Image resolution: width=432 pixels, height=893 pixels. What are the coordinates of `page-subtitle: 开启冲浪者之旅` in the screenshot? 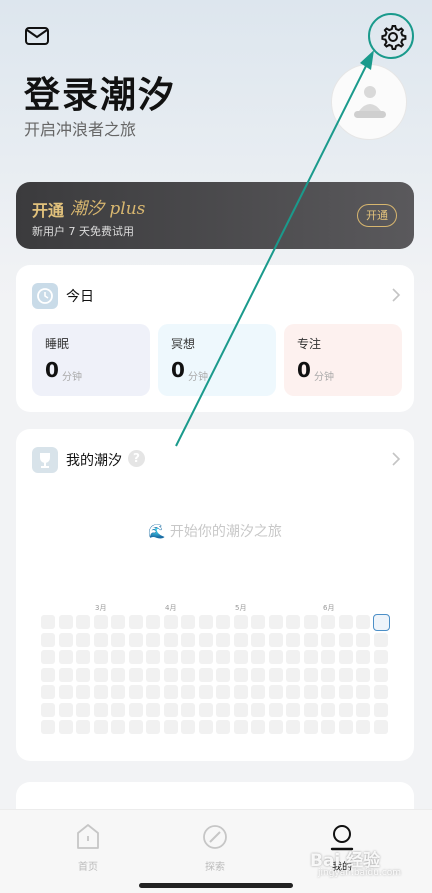 It's located at (80, 129).